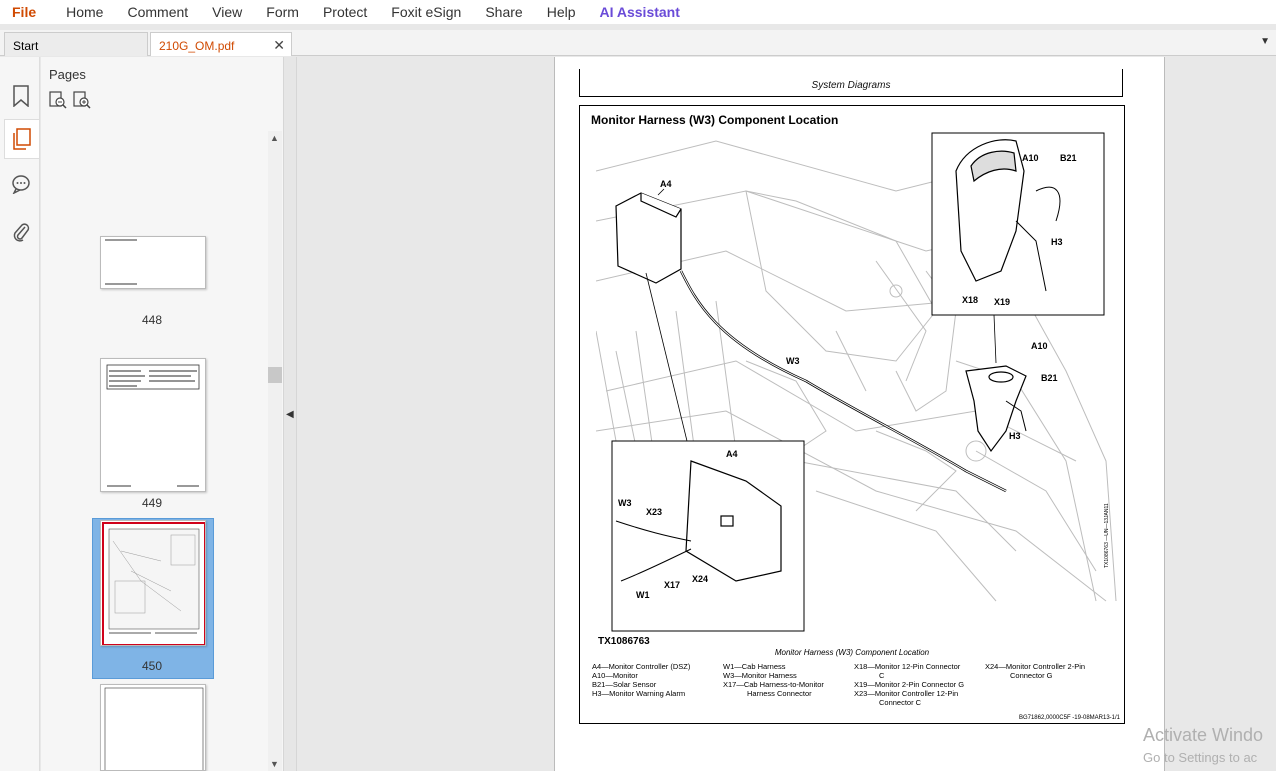 This screenshot has width=1276, height=771. What do you see at coordinates (1107, 535) in the screenshot?
I see `figure-side-text: TX1086763 —UN—13JAN11` at bounding box center [1107, 535].